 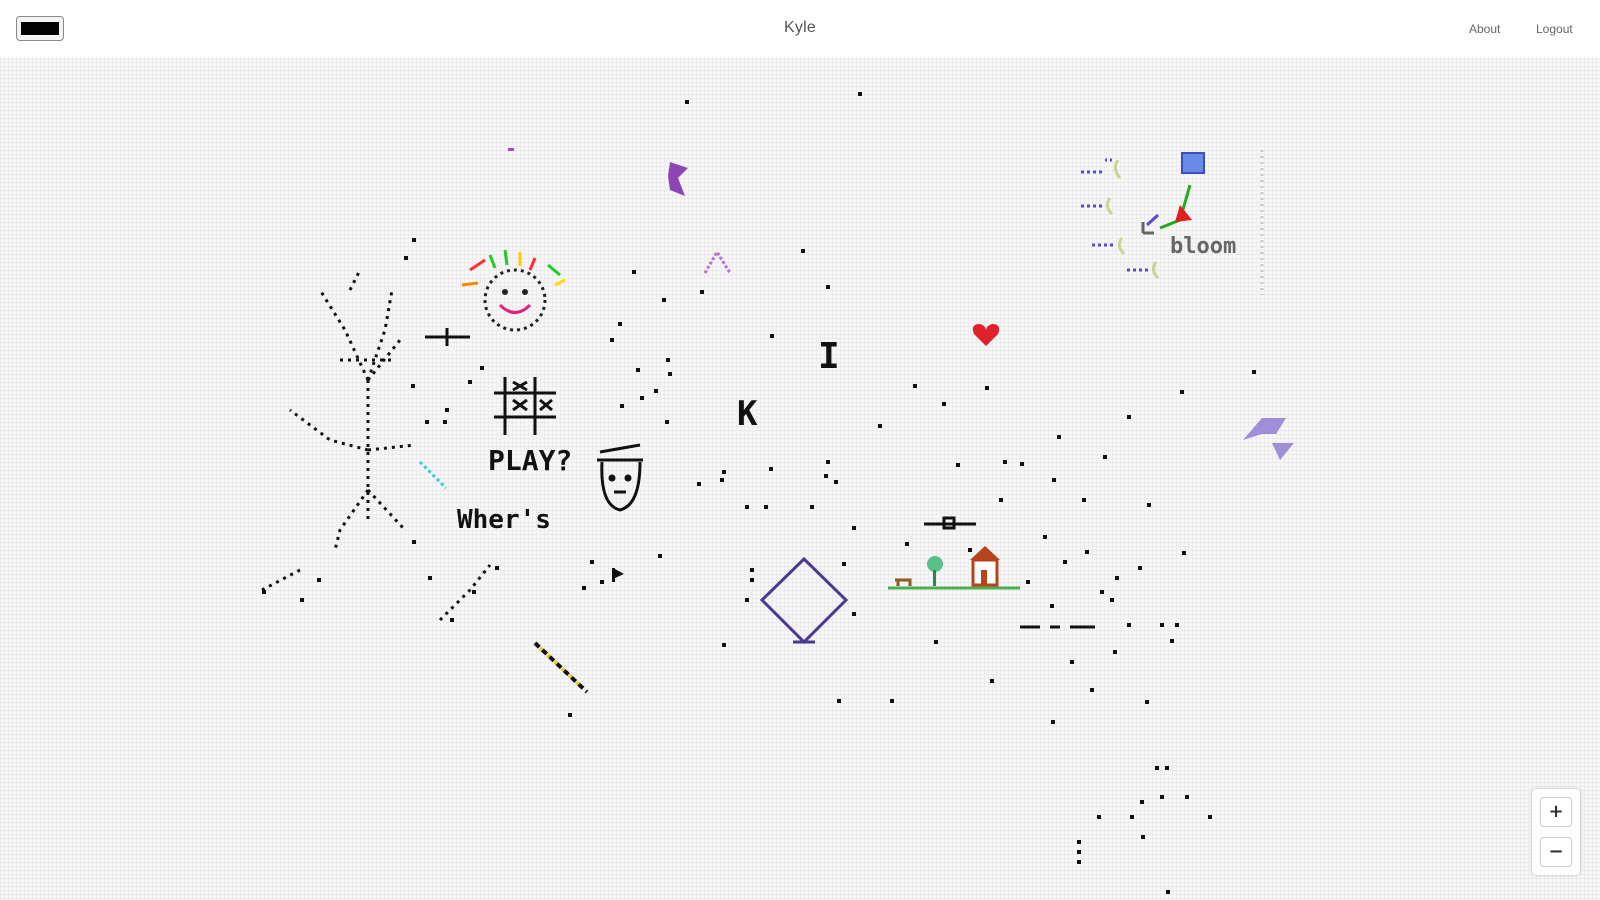 What do you see at coordinates (513, 290) in the screenshot?
I see `colorful-smiley-face` at bounding box center [513, 290].